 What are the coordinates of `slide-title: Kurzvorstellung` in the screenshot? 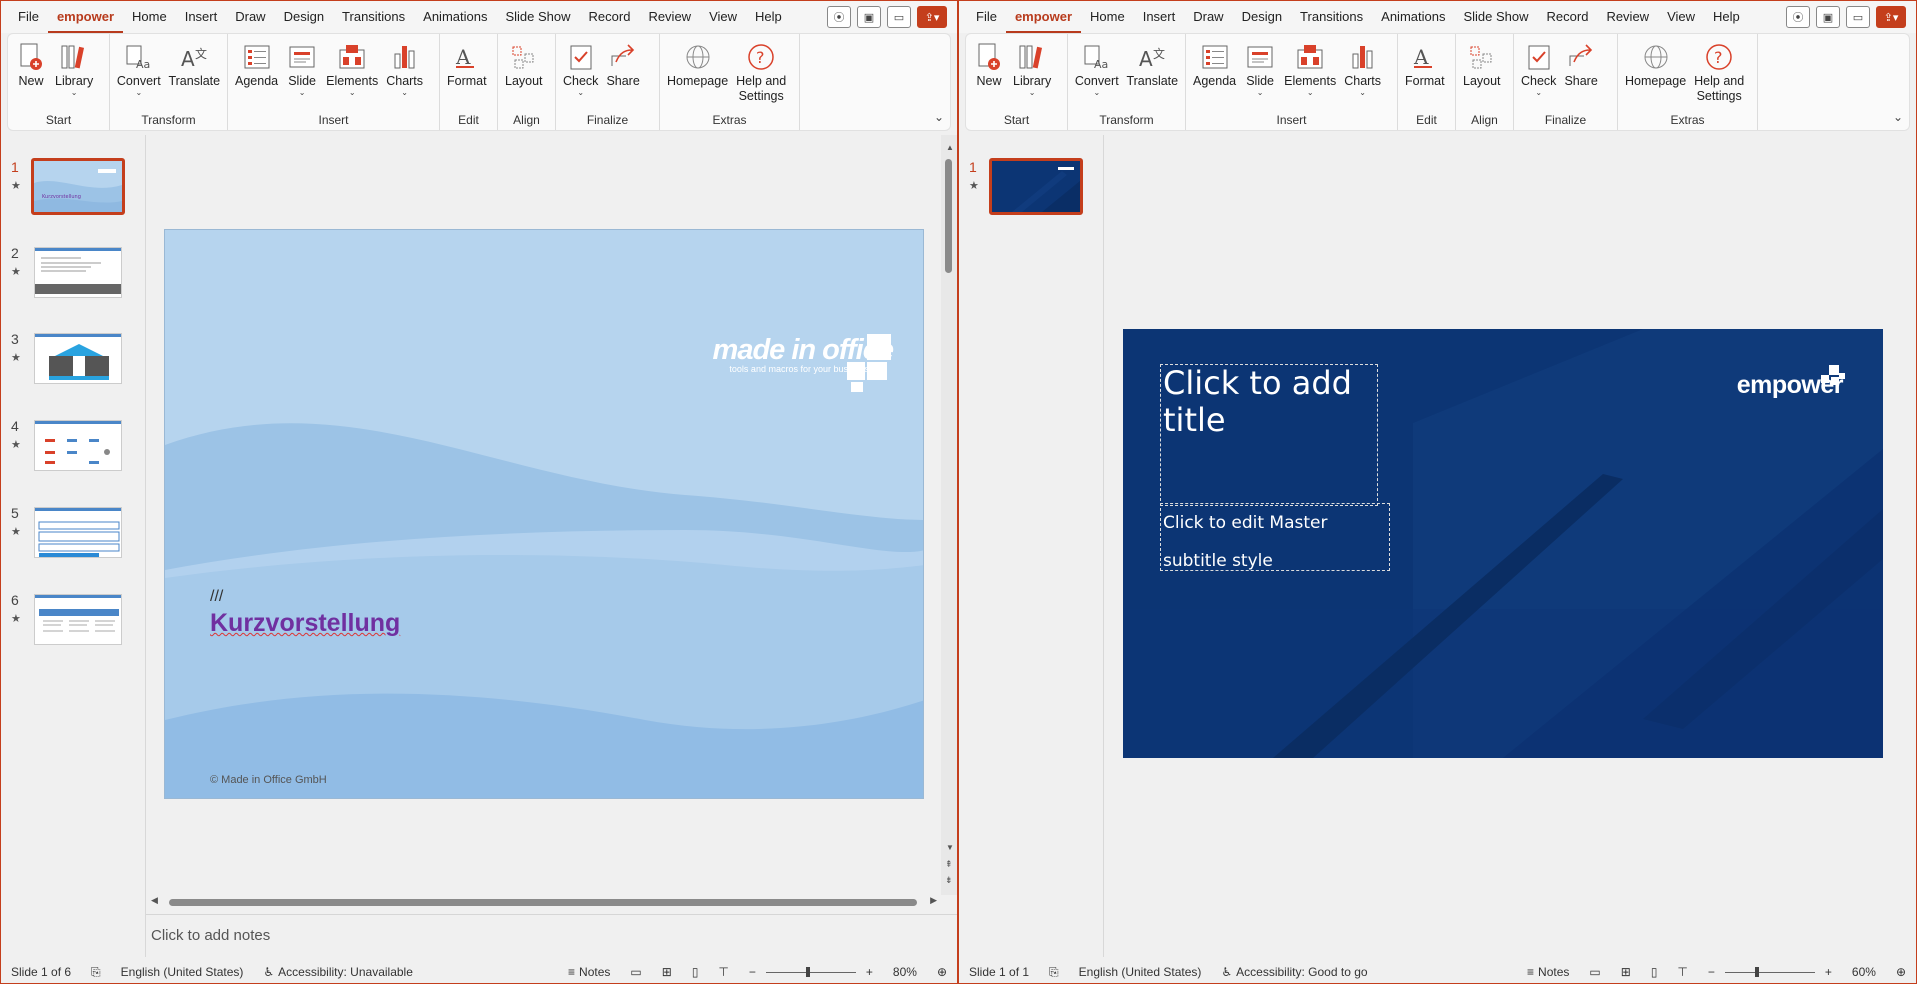 It's located at (305, 623).